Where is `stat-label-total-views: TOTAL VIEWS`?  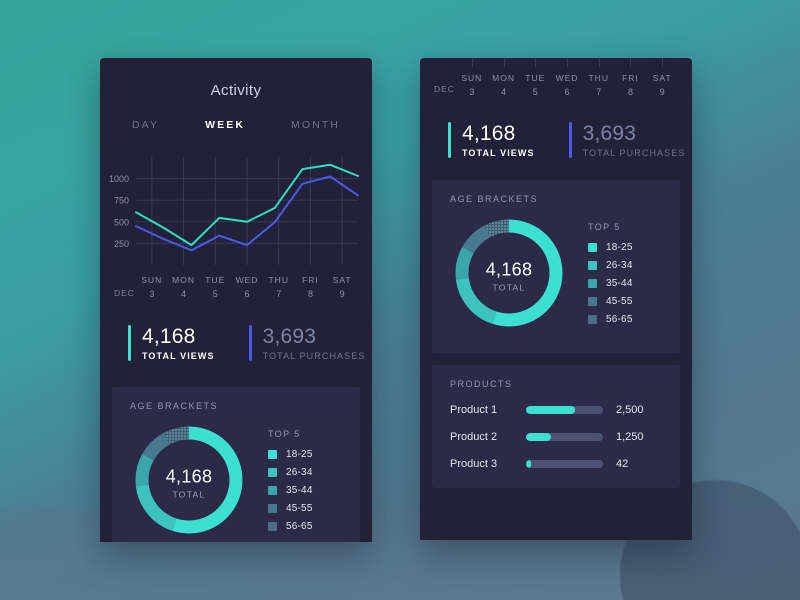
stat-label-total-views: TOTAL VIEWS is located at coordinates (178, 356).